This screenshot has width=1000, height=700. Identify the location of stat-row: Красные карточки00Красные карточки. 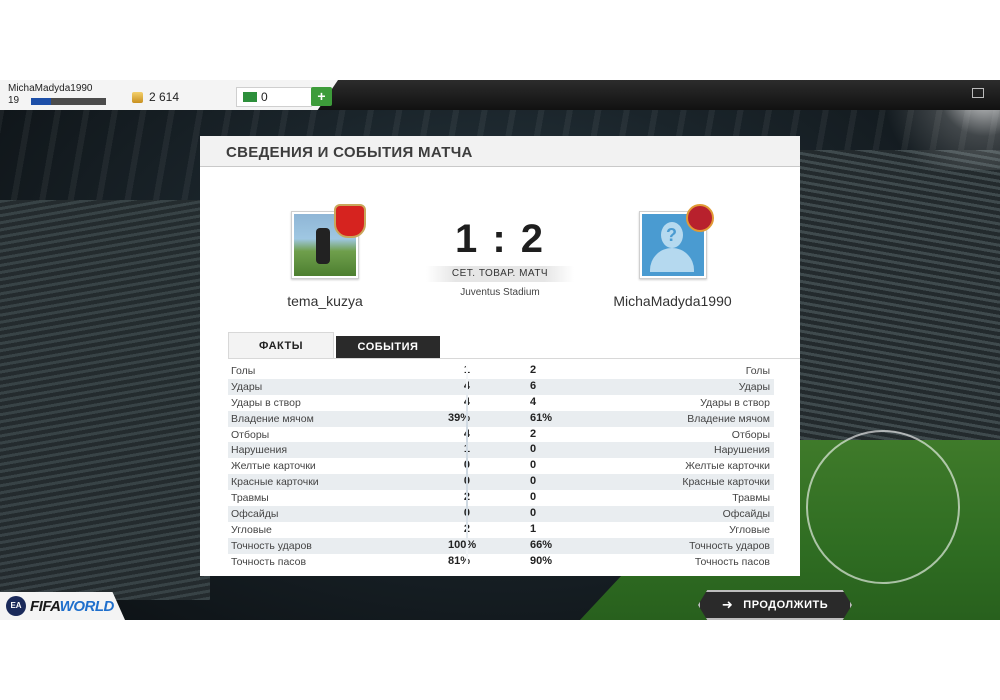
(501, 482).